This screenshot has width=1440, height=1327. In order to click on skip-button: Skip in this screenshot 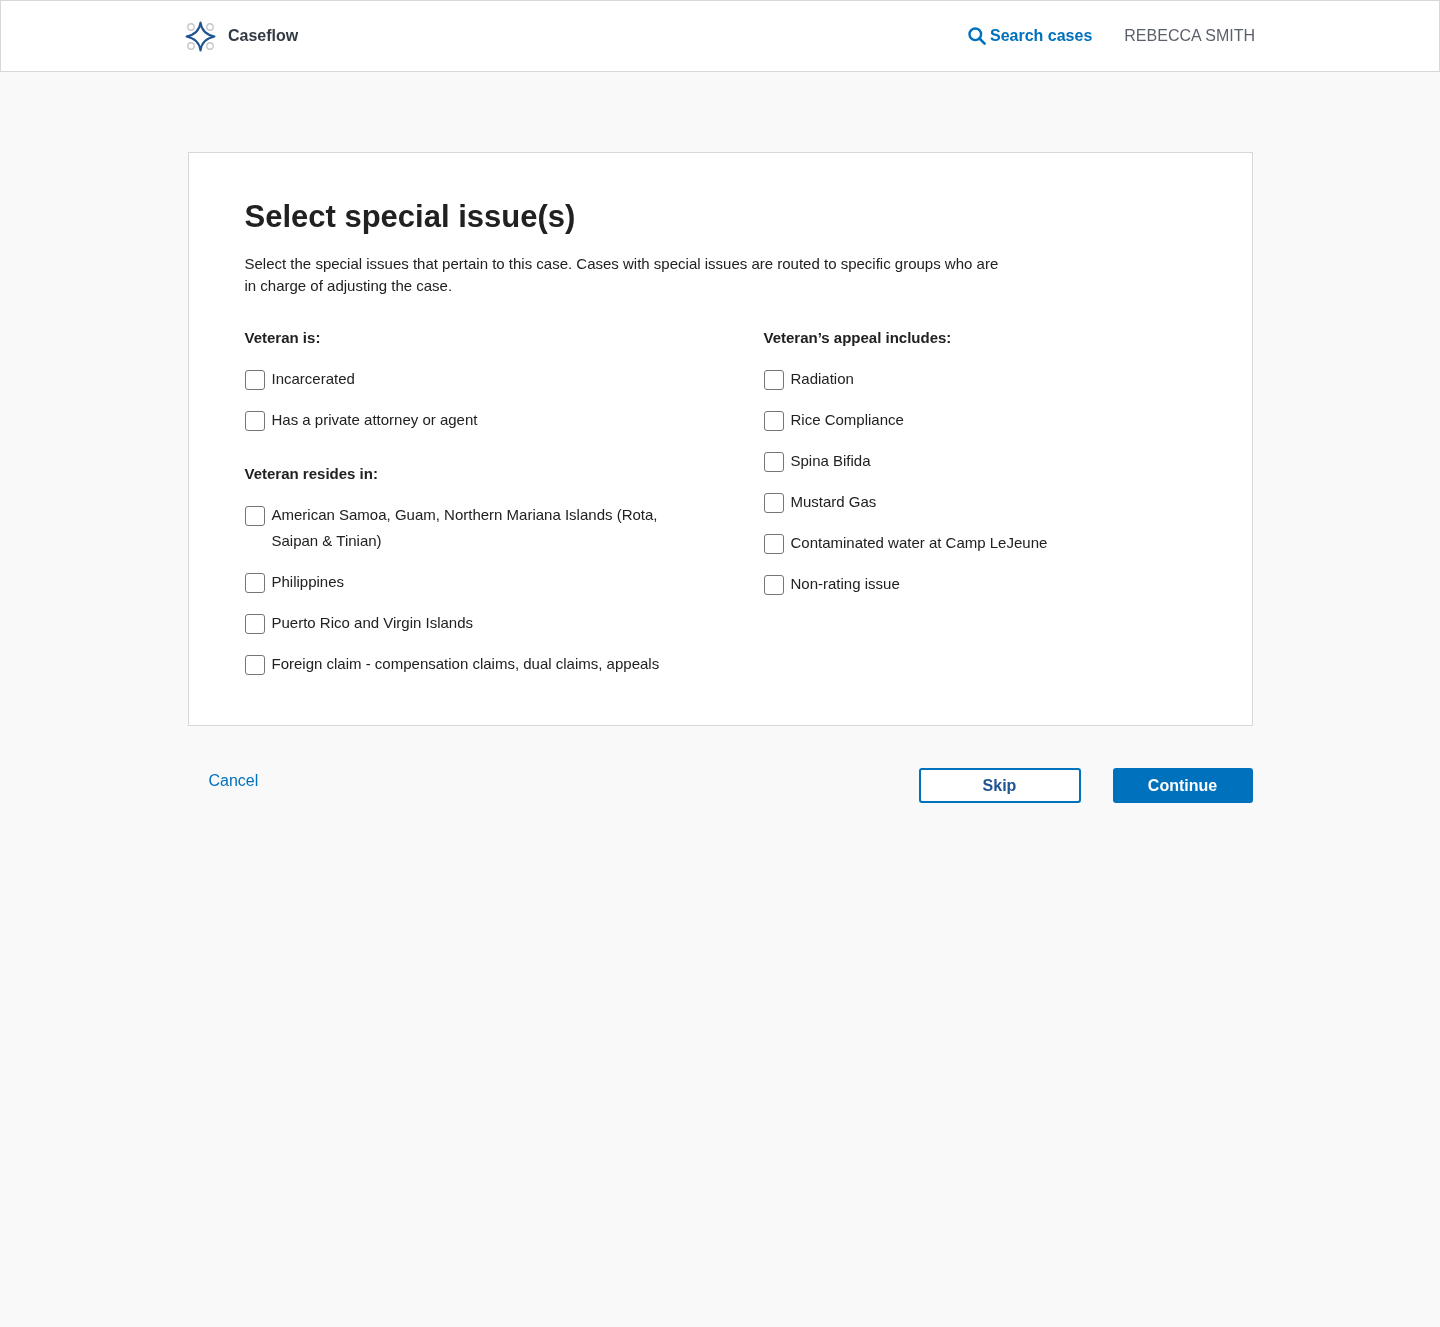, I will do `click(999, 785)`.